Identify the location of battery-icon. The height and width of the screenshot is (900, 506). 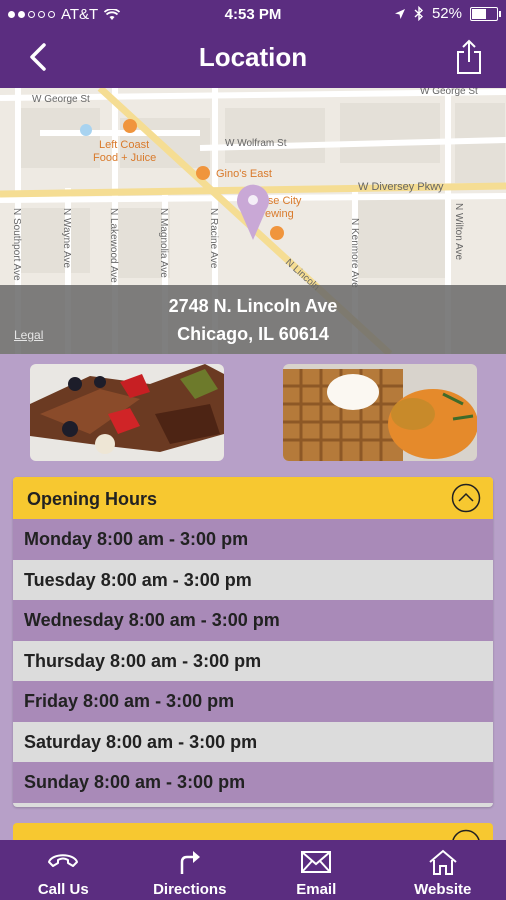
(485, 13).